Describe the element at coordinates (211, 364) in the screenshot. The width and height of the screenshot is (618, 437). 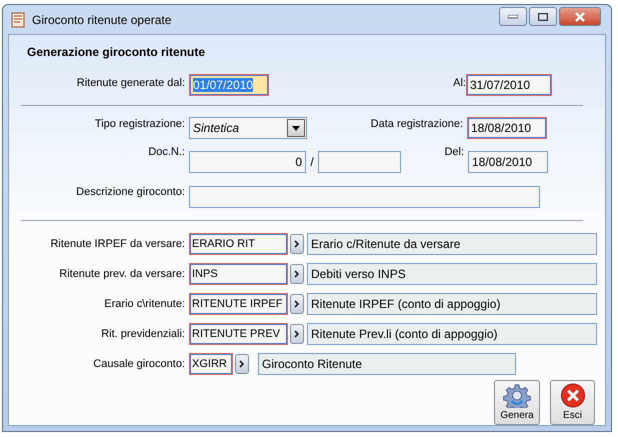
I see `account-code-field: XGIRR` at that location.